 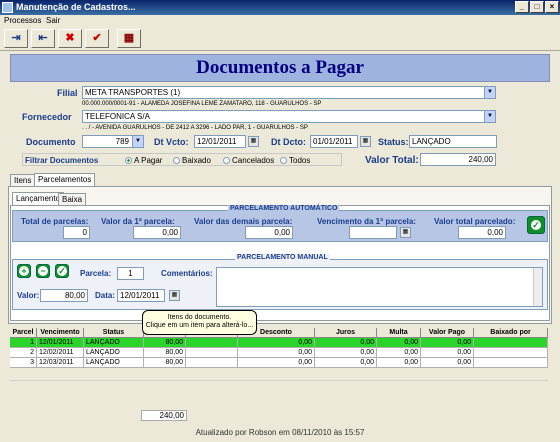 I want to click on checkmark-icon: ✓, so click(x=62, y=271).